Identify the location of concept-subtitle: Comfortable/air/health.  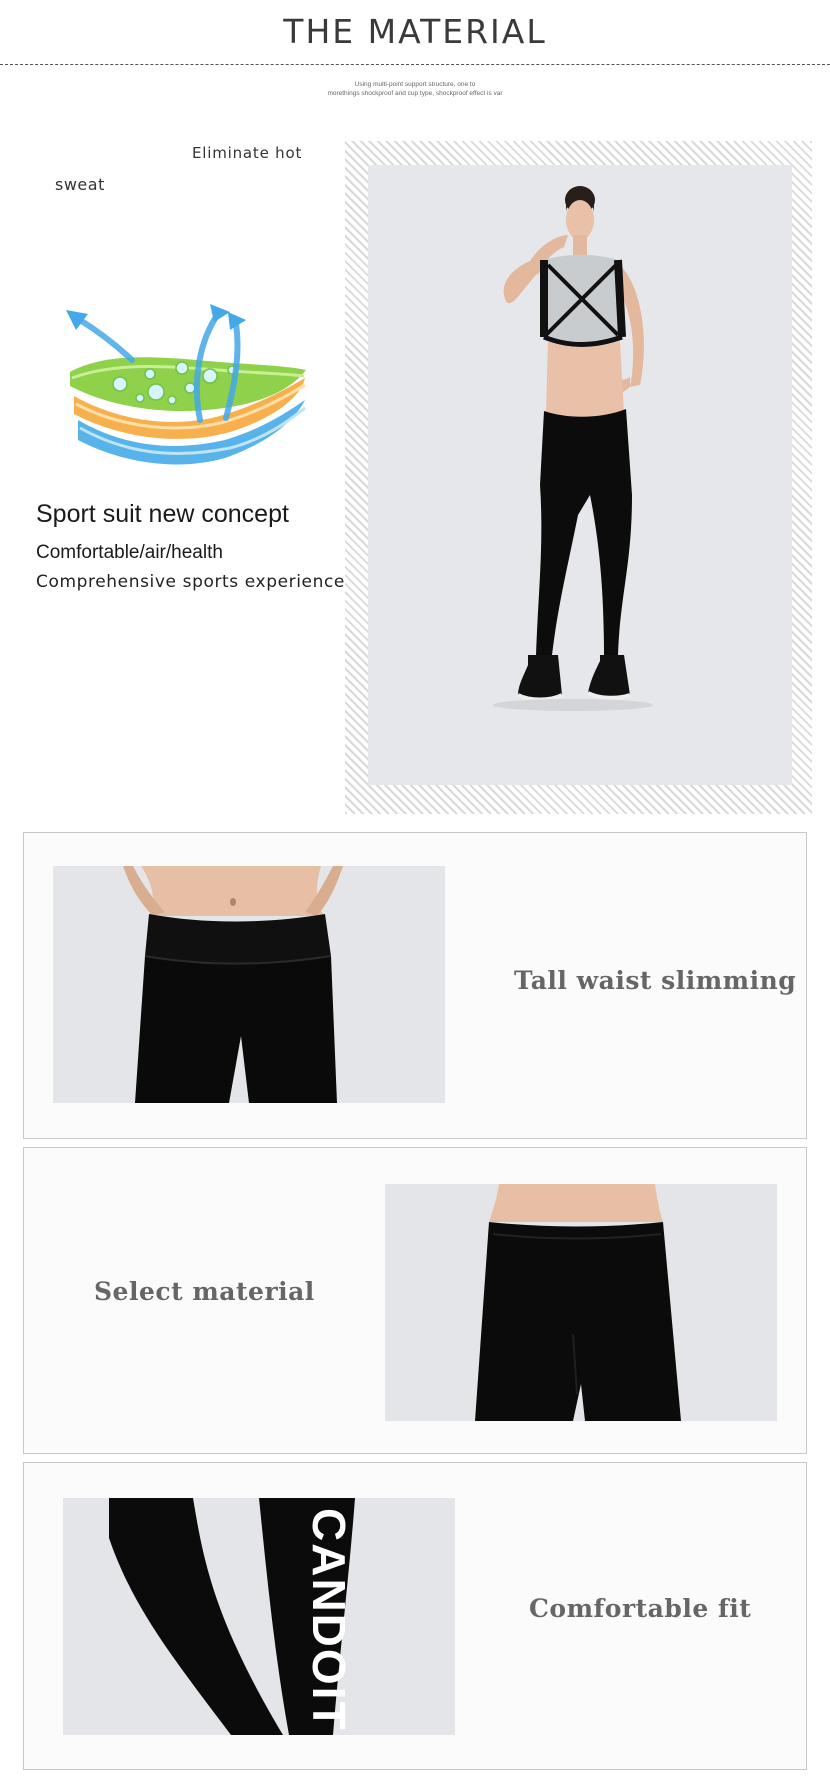
(129, 552).